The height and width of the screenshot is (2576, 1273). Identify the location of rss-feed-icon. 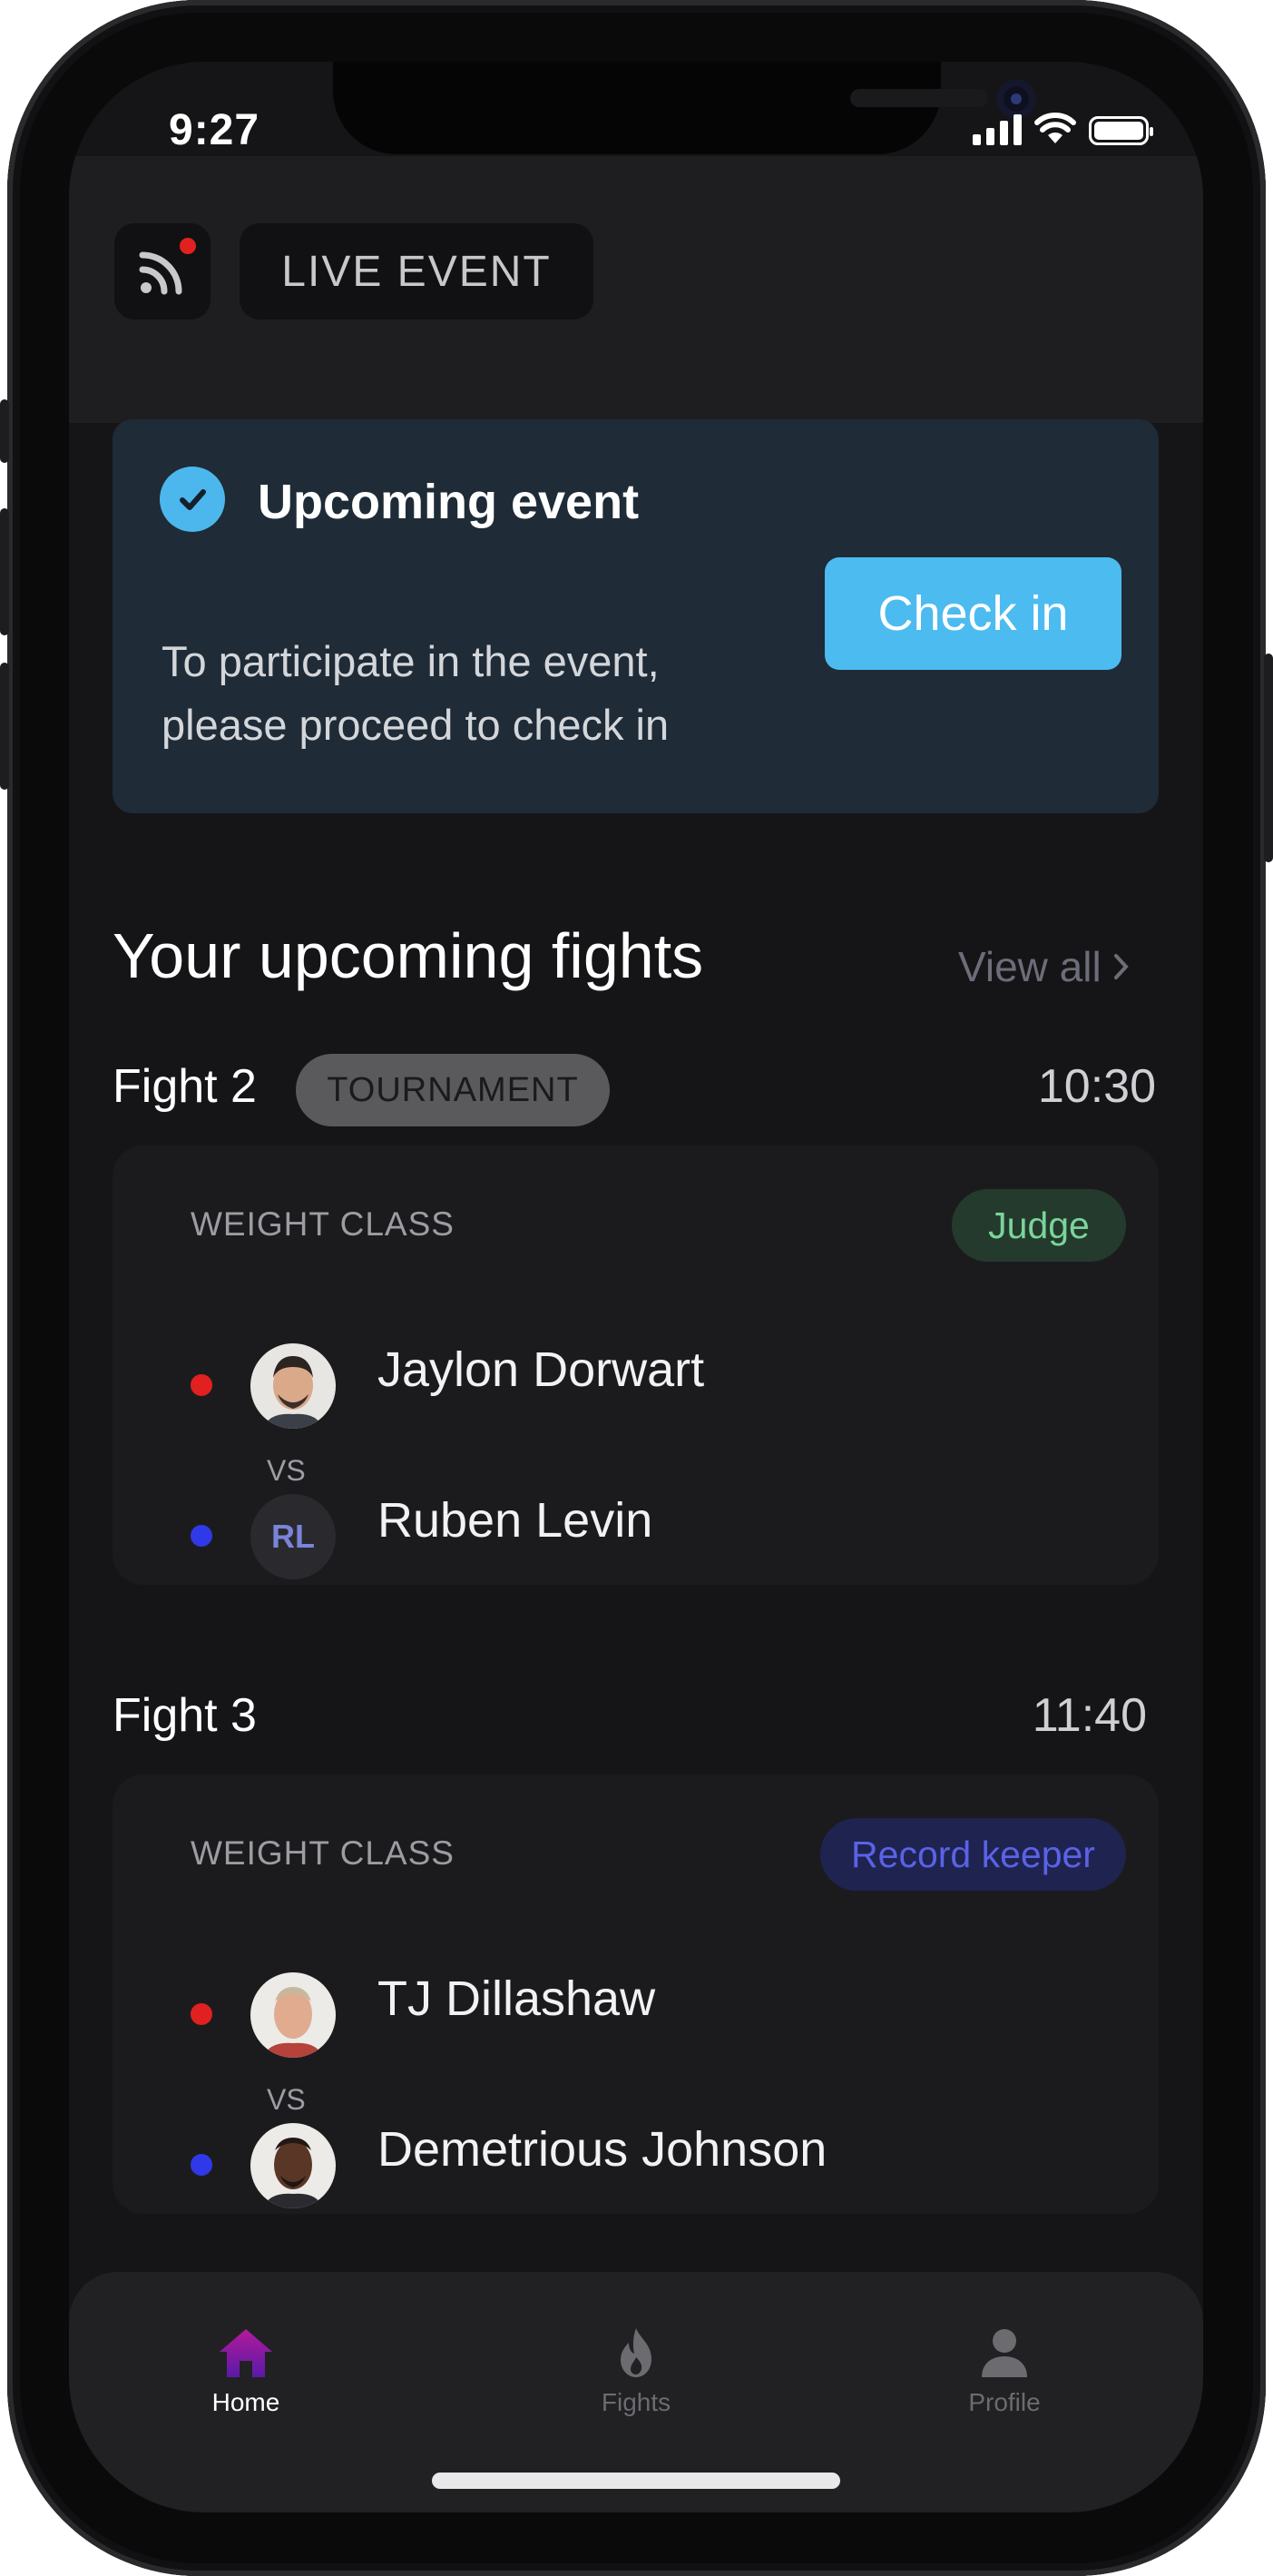
(160, 273).